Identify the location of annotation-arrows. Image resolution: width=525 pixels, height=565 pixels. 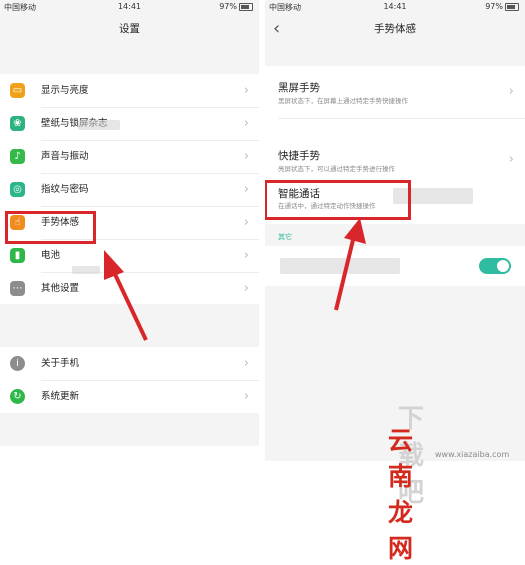
(235, 279).